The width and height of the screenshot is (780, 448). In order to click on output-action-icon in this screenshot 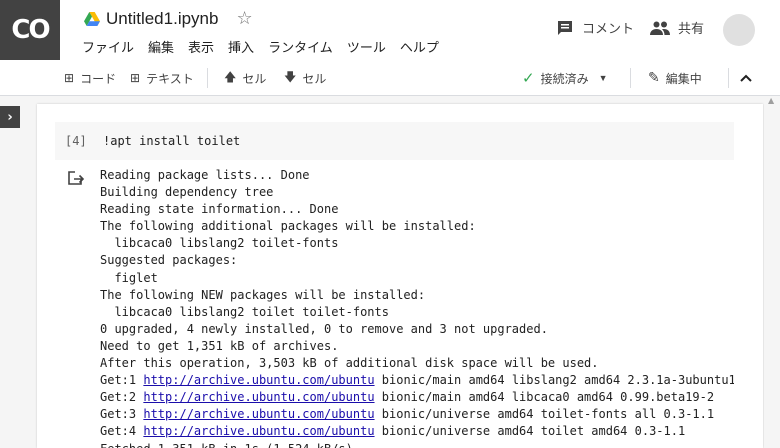, I will do `click(76, 178)`.